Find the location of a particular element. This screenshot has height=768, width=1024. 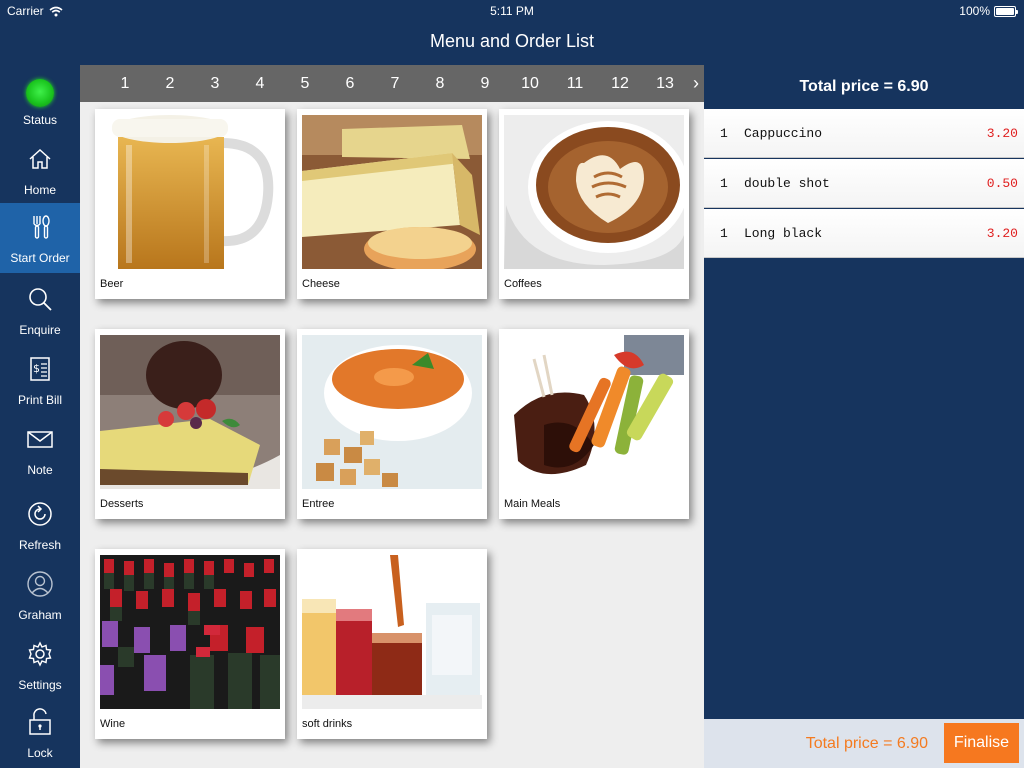

page-title: Menu and Order List is located at coordinates (512, 41).